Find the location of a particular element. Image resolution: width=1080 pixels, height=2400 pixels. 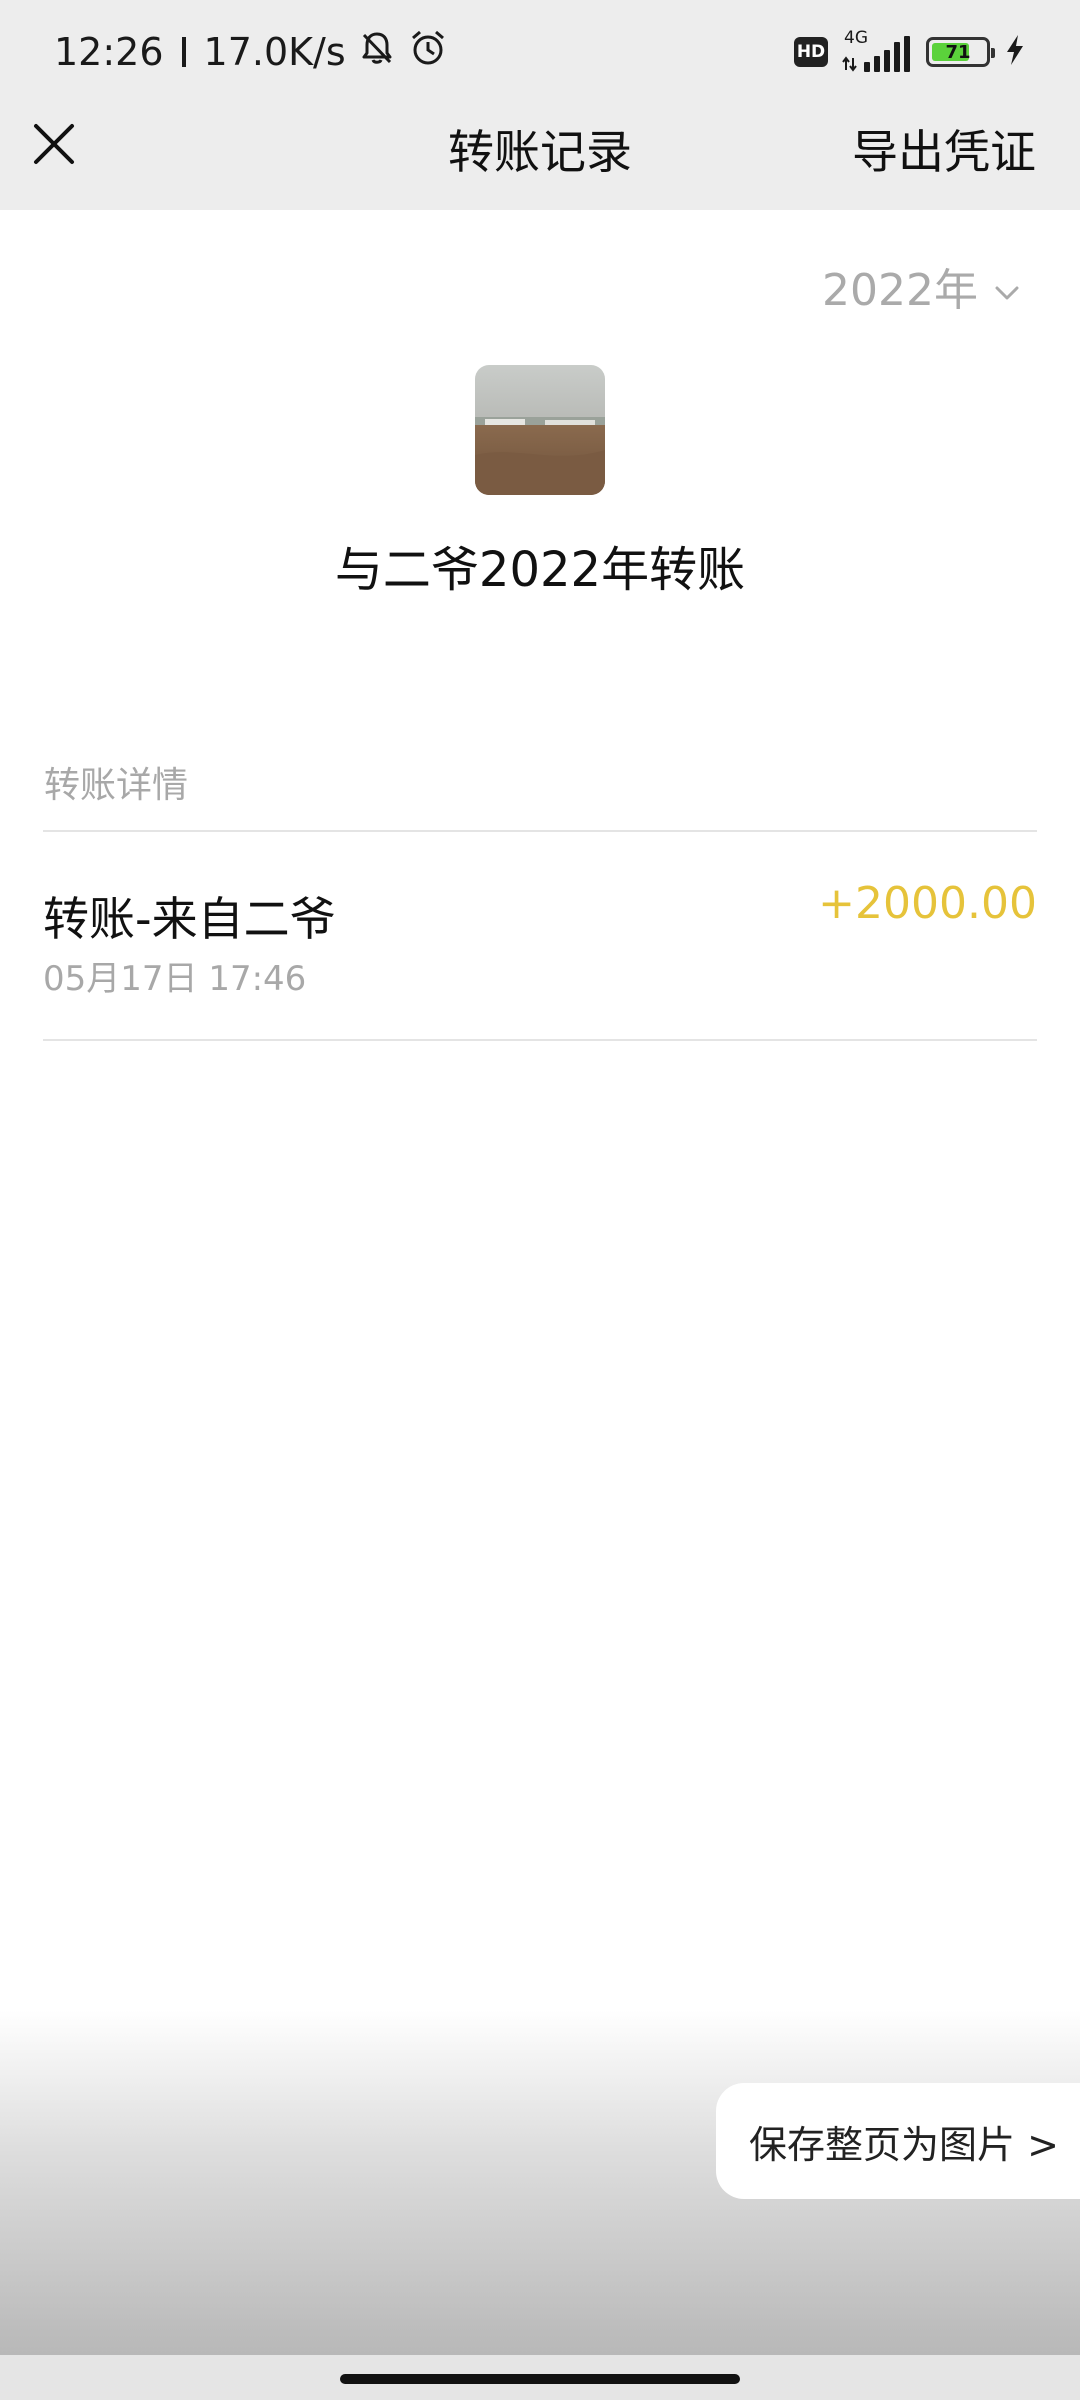

year-selector: 2022年 is located at coordinates (921, 286).